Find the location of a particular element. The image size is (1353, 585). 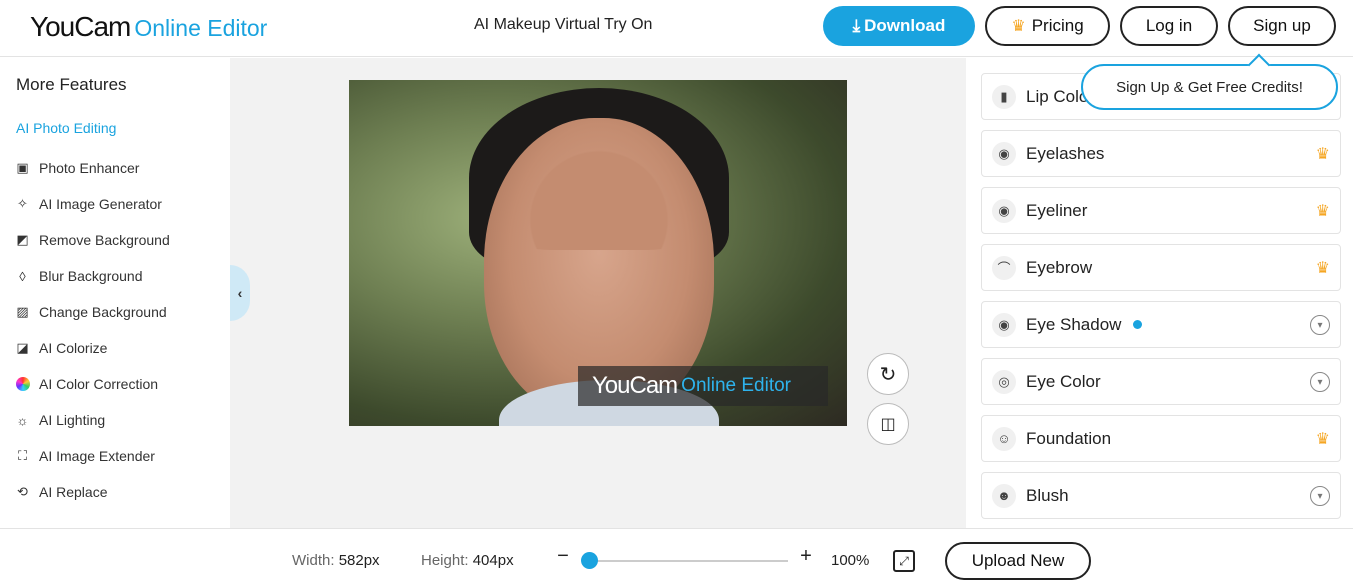

fullscreen-button: ⤢ is located at coordinates (904, 561).